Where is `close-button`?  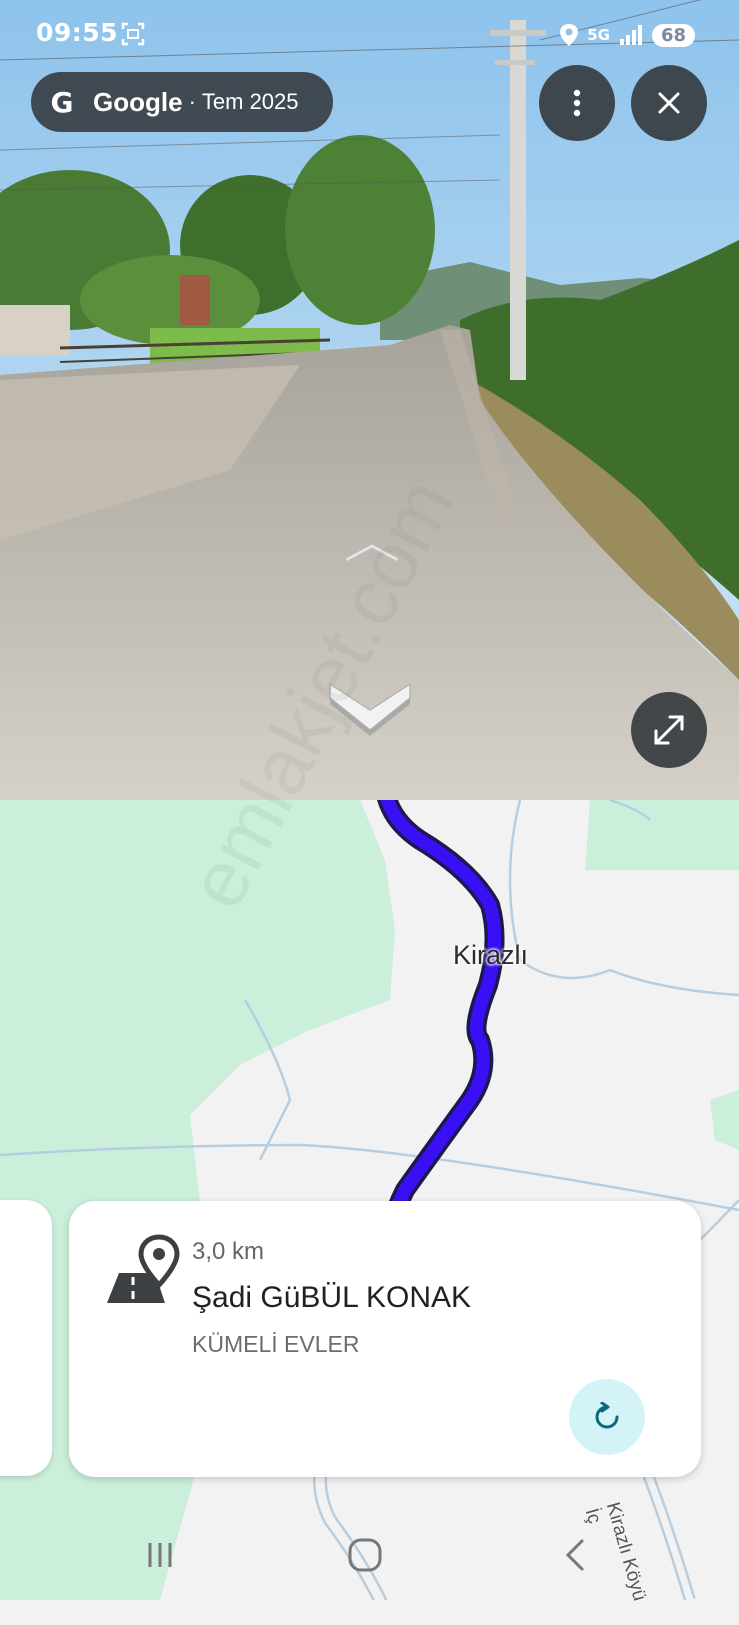 close-button is located at coordinates (669, 103).